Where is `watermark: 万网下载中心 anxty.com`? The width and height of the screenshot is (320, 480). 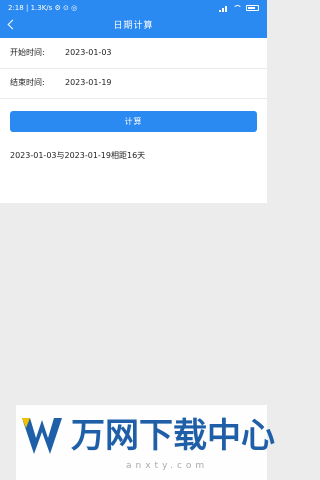
watermark: 万网下载中心 anxty.com is located at coordinates (145, 442).